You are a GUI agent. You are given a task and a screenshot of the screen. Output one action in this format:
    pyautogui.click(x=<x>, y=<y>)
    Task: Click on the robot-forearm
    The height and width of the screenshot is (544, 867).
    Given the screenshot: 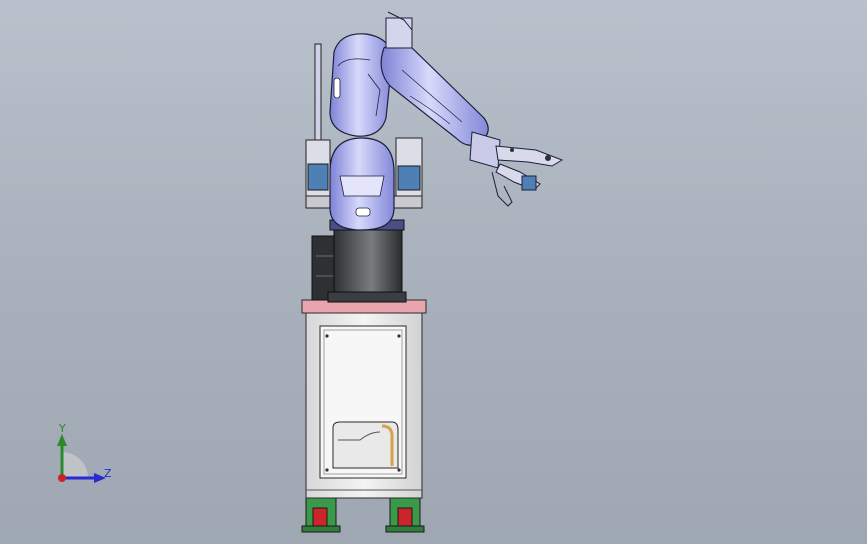 What is the action you would take?
    pyautogui.click(x=434, y=78)
    